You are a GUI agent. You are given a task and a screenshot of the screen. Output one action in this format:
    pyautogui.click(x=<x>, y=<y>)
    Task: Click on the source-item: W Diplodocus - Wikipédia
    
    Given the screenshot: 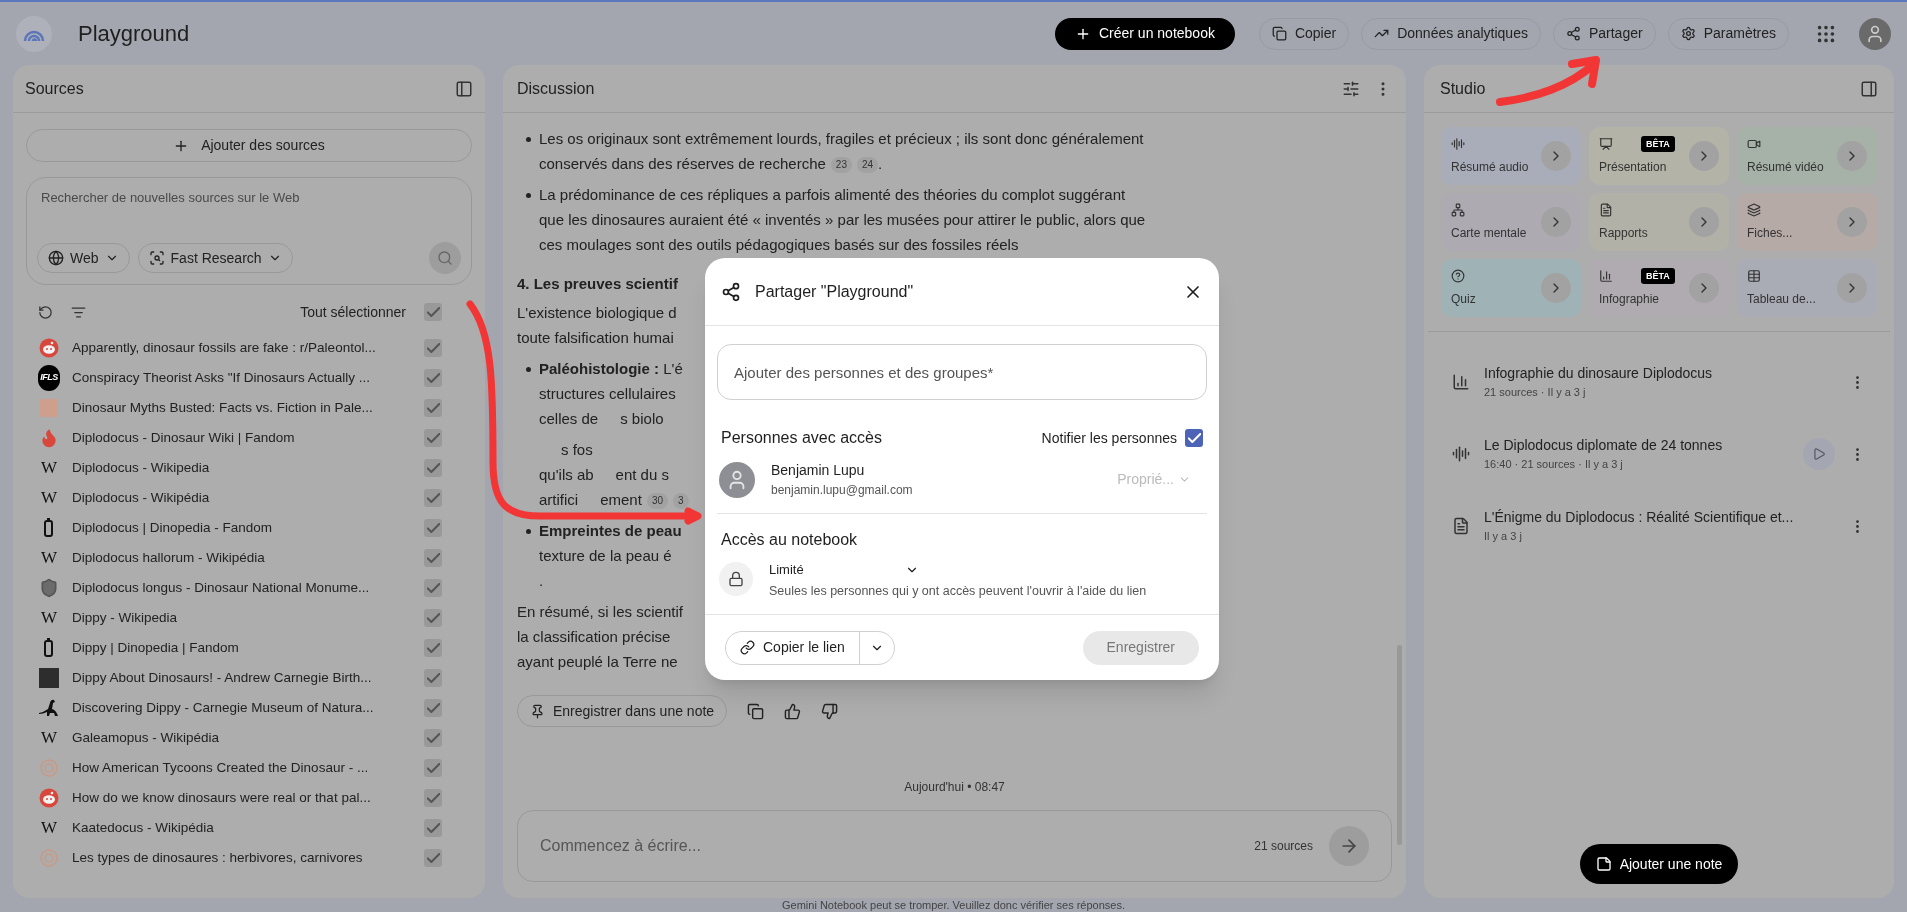 What is the action you would take?
    pyautogui.click(x=249, y=498)
    